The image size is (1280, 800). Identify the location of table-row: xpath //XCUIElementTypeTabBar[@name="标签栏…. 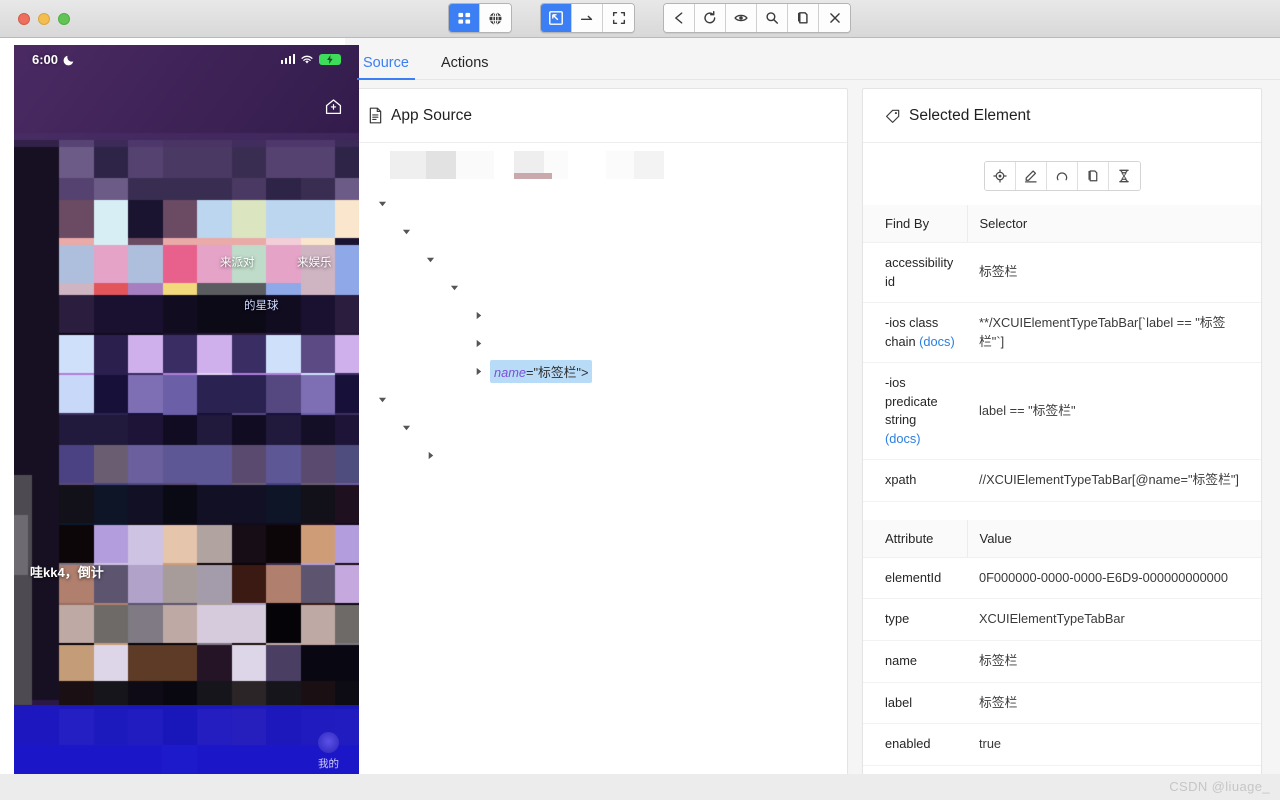
(1062, 480).